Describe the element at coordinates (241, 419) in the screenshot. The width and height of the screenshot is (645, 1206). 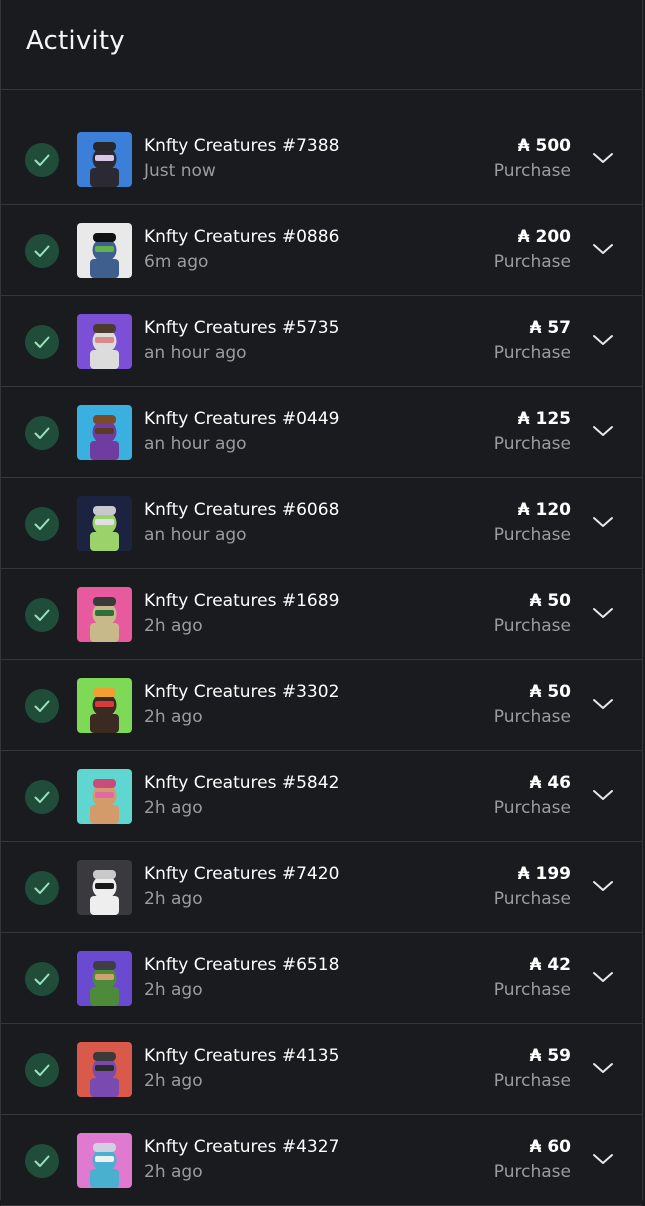
I see `nft-name: Knfty Creatures #0449` at that location.